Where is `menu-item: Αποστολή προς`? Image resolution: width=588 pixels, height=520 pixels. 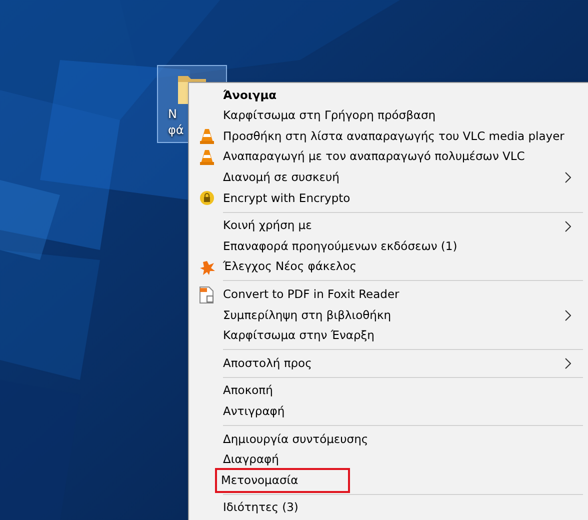
menu-item: Αποστολή προς is located at coordinates (267, 364).